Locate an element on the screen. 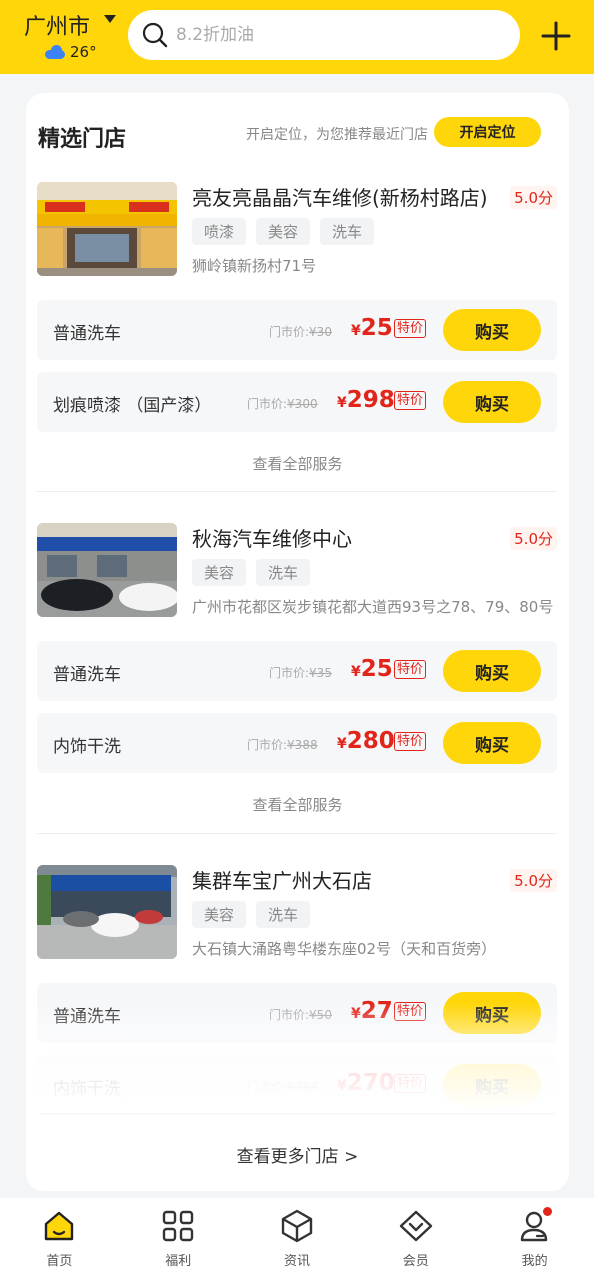  store-name: 集群车宝广州大石店 is located at coordinates (282, 879).